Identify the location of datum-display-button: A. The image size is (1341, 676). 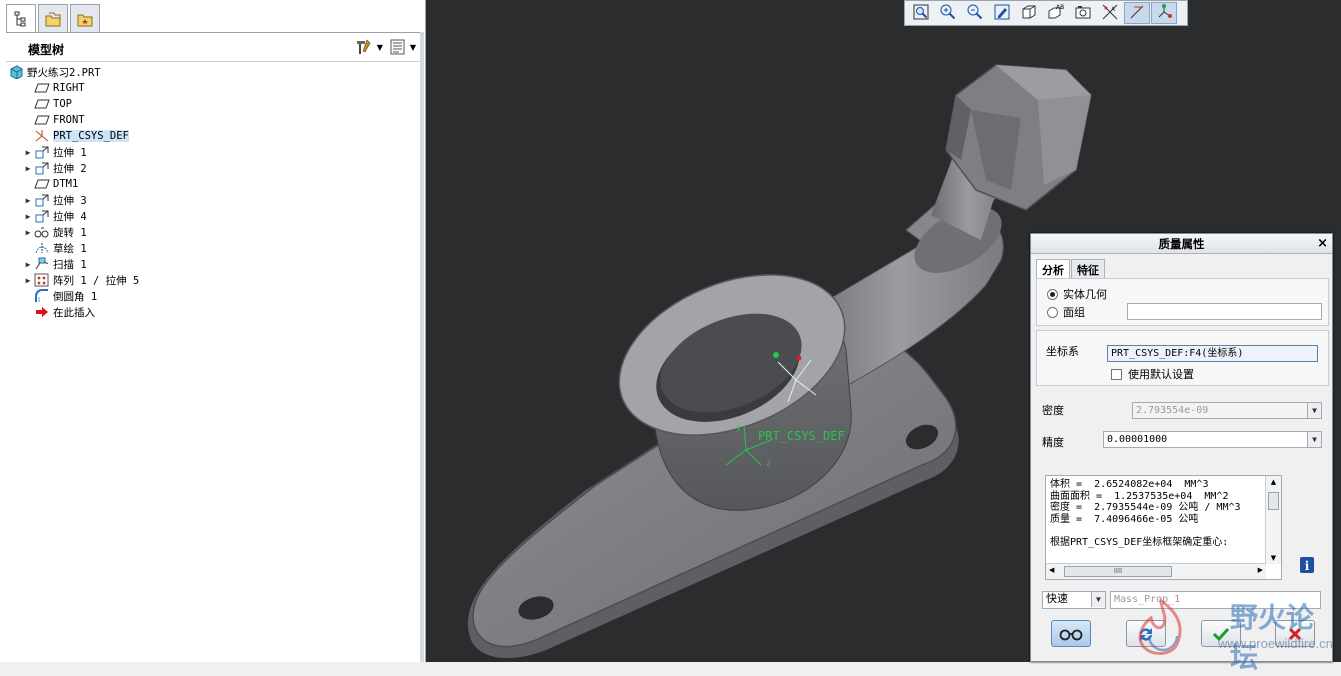
(1110, 13).